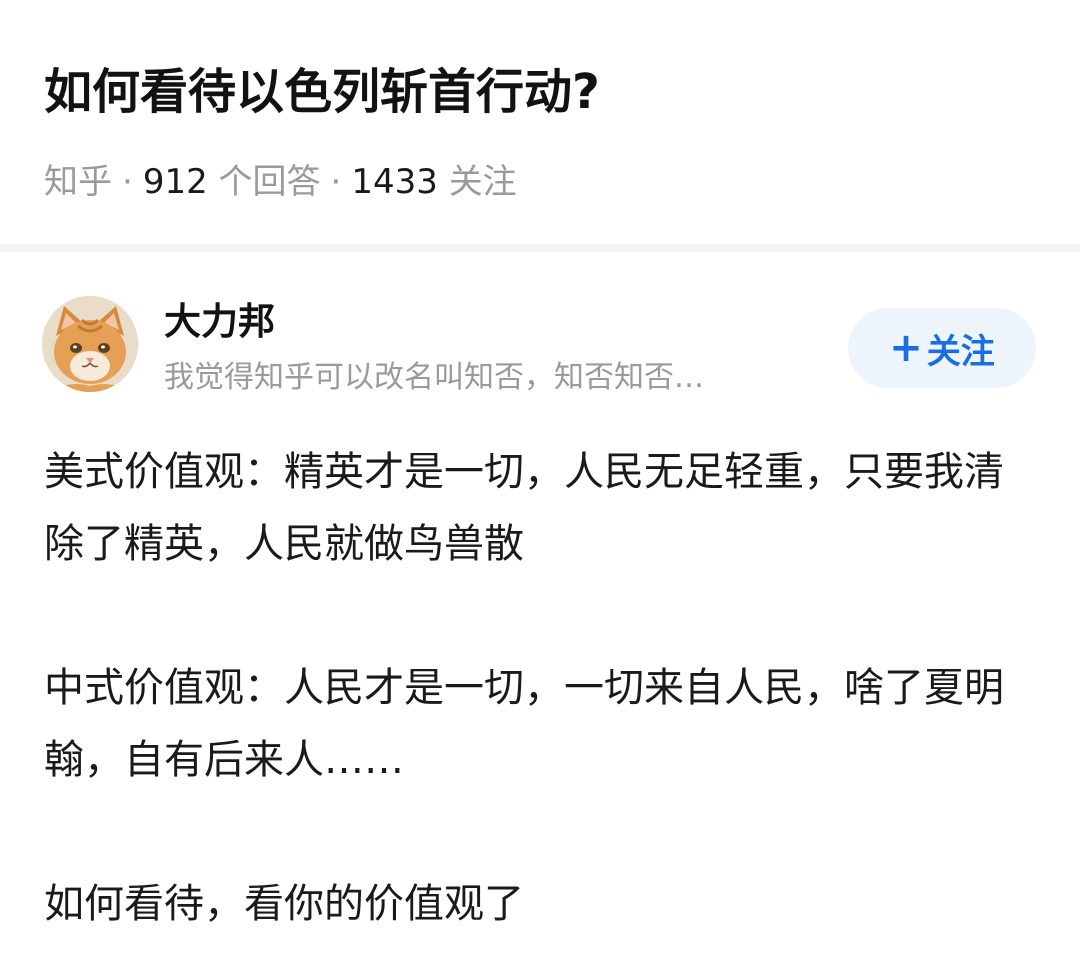 This screenshot has height=964, width=1080. Describe the element at coordinates (524, 508) in the screenshot. I see `answer-paragraph: 美式价值观：精英才是一切，人民无足轻重，只要我清除了精英，人民就做鸟兽散` at that location.